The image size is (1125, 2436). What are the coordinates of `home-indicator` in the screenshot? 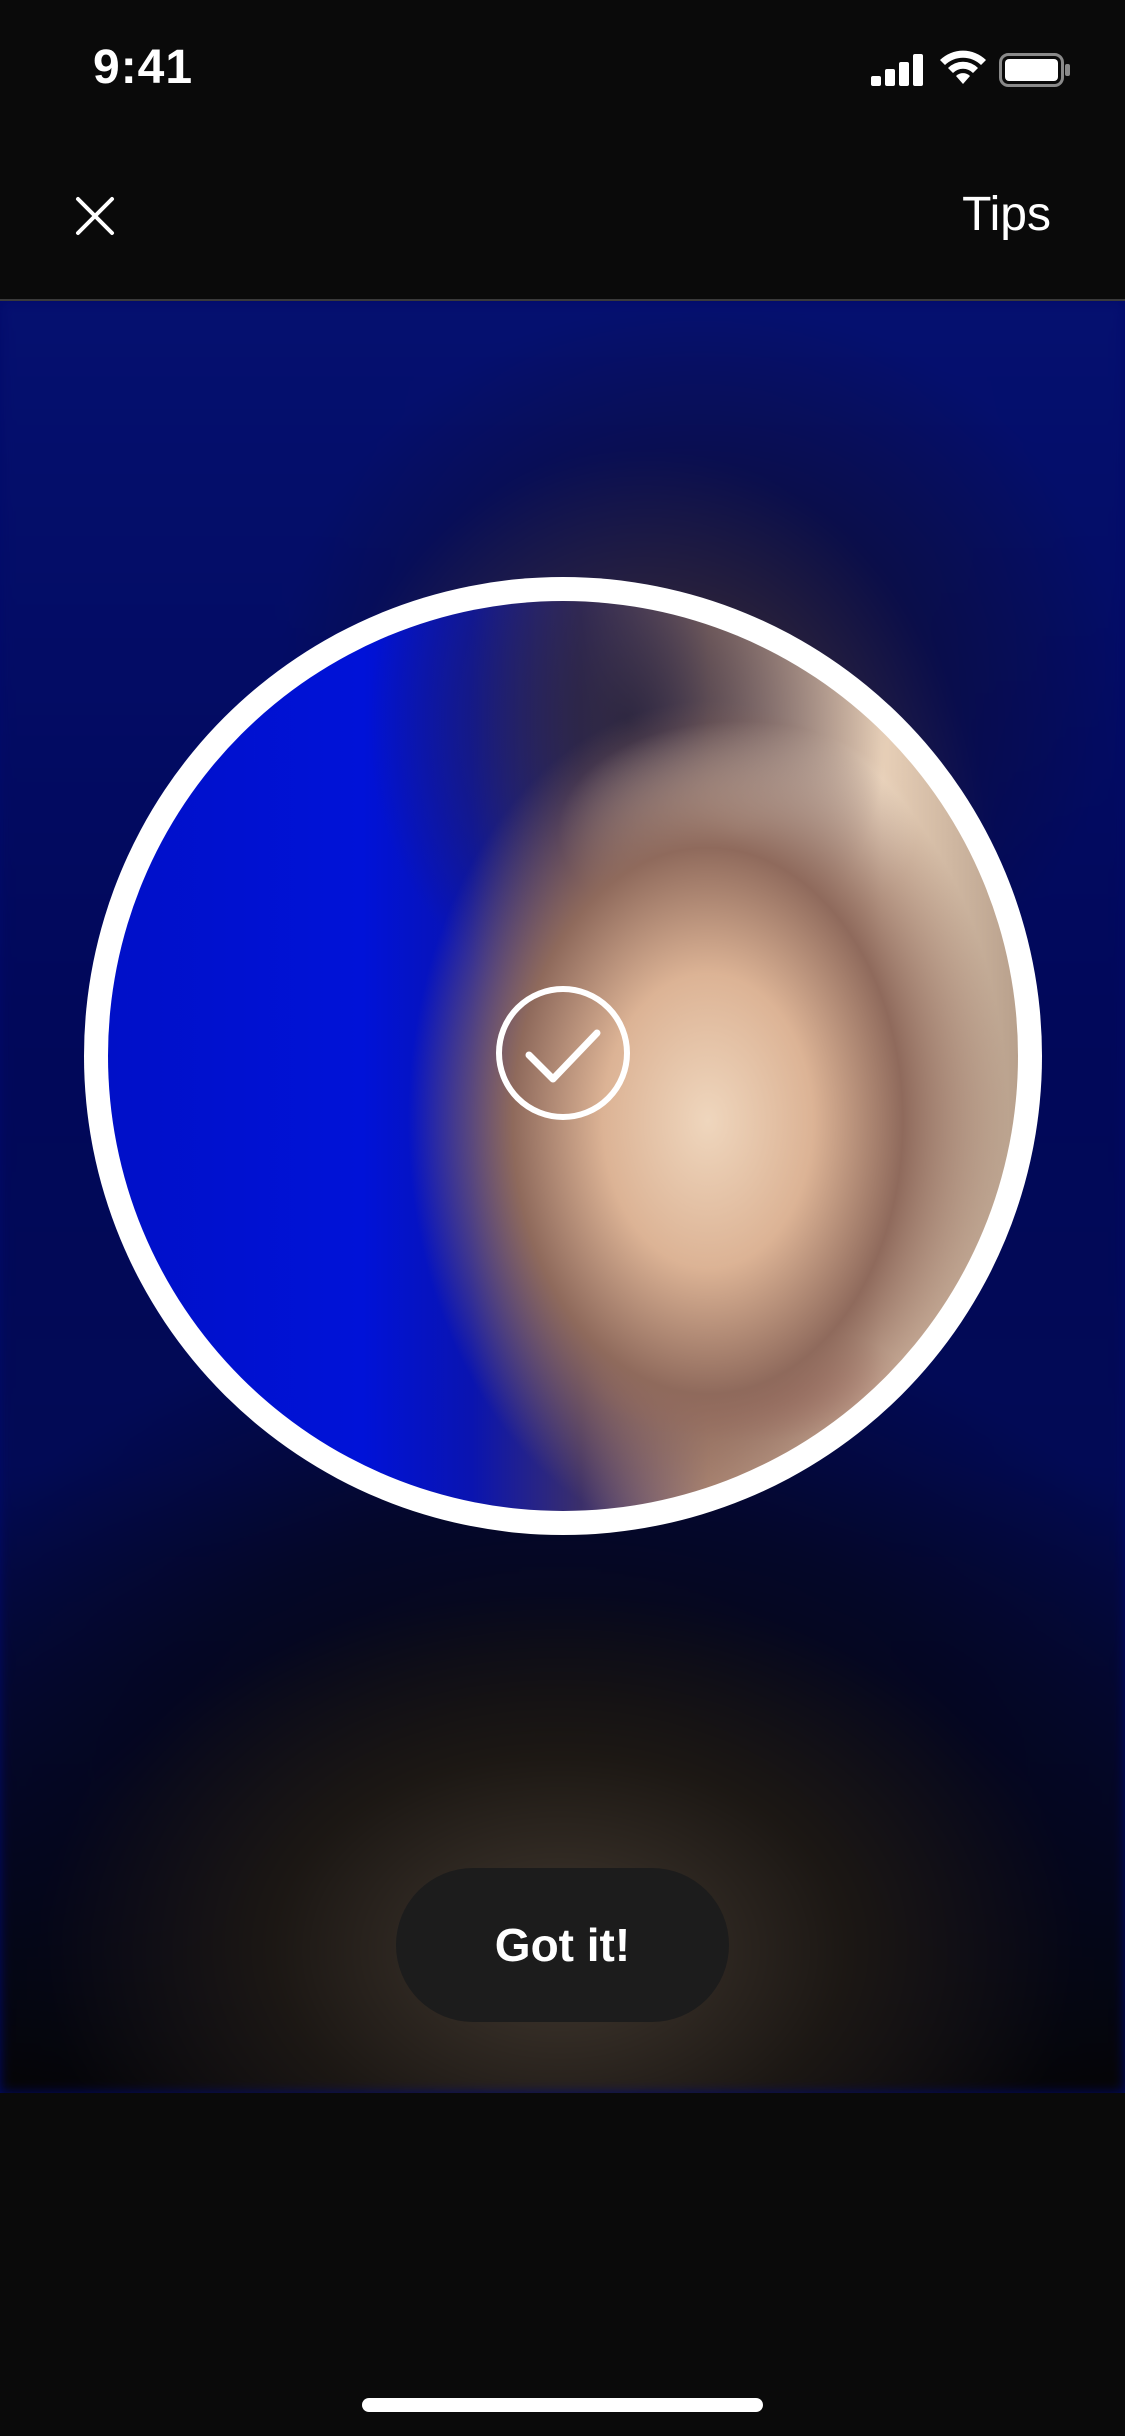 It's located at (562, 2405).